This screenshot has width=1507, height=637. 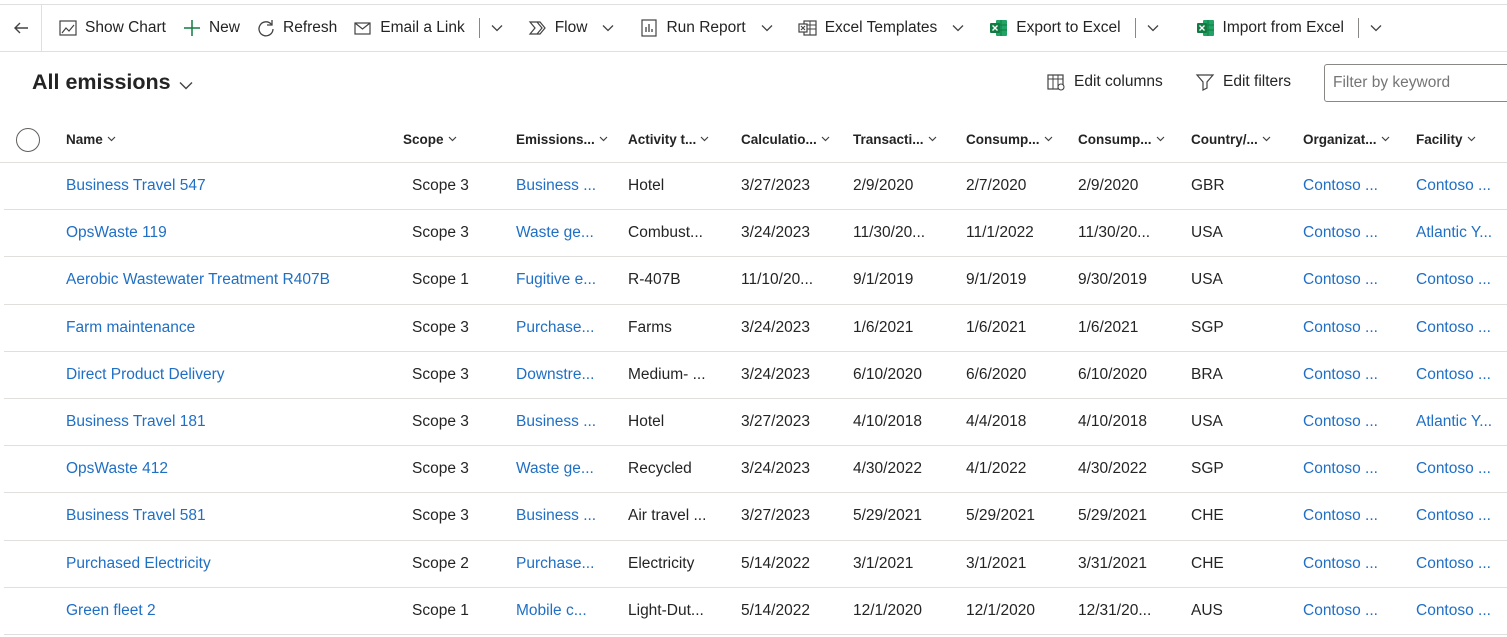 I want to click on column-header-facility: Facility, so click(x=1446, y=139).